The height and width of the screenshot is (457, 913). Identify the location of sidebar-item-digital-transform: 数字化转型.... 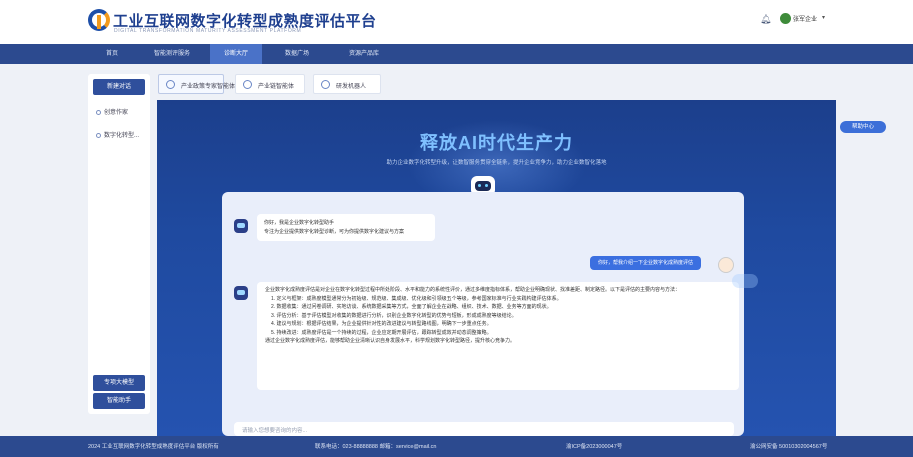
(121, 136).